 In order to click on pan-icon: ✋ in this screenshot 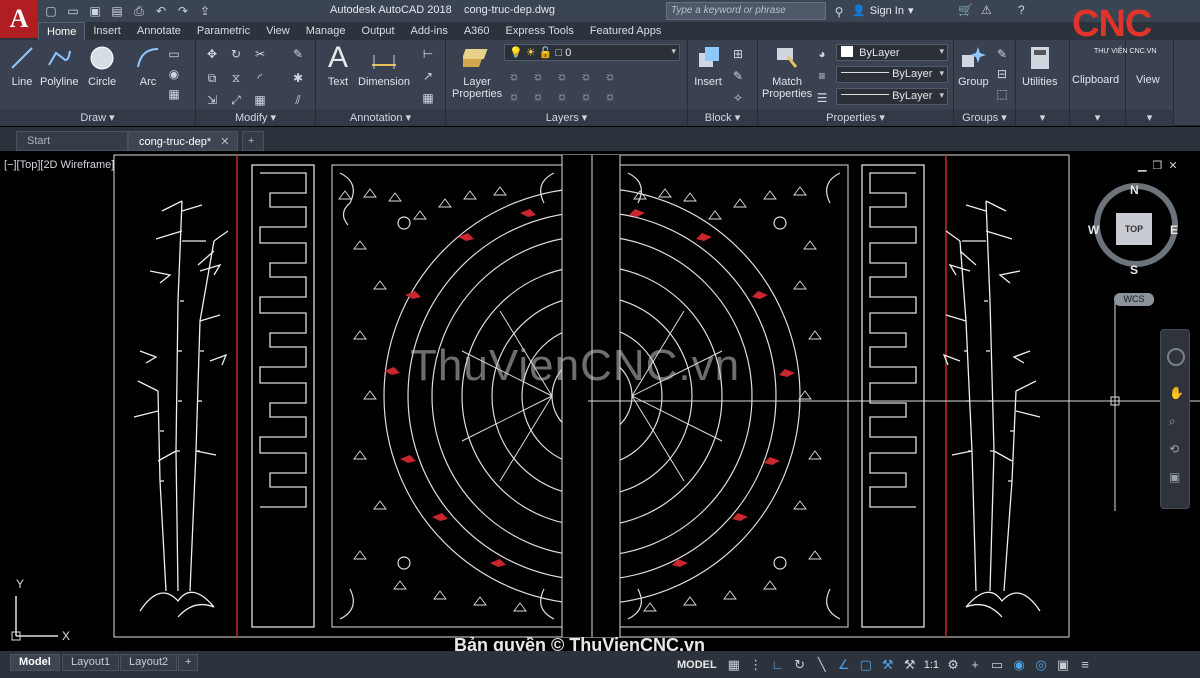, I will do `click(1176, 393)`.